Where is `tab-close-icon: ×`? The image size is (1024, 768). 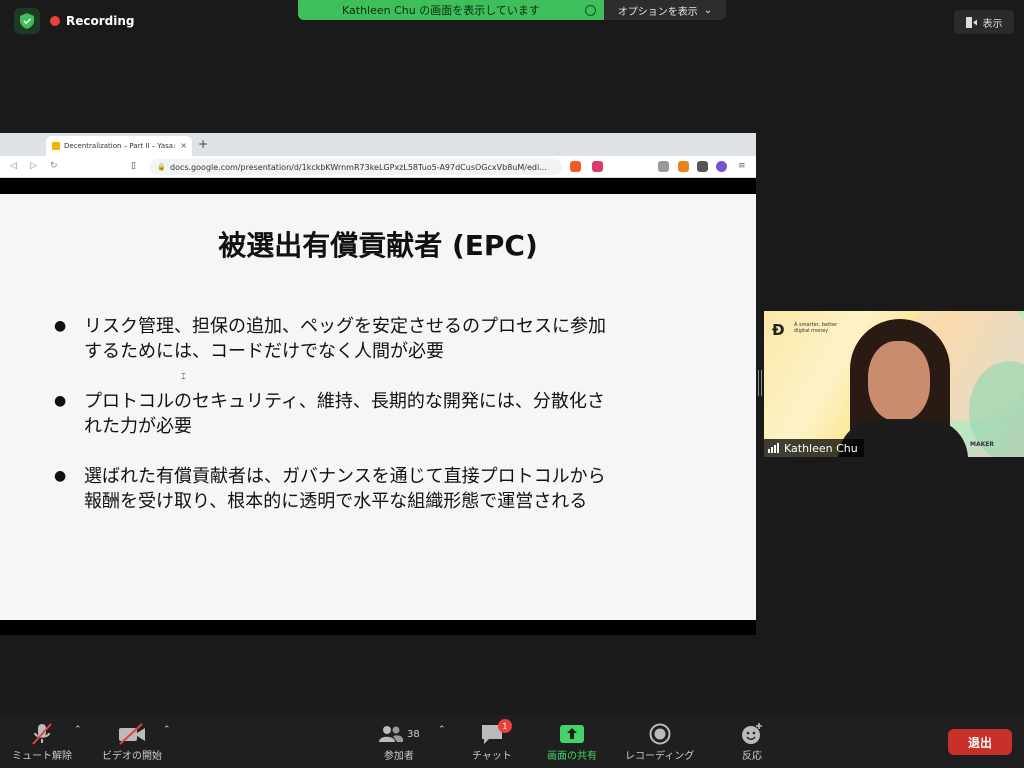
tab-close-icon: × is located at coordinates (183, 145).